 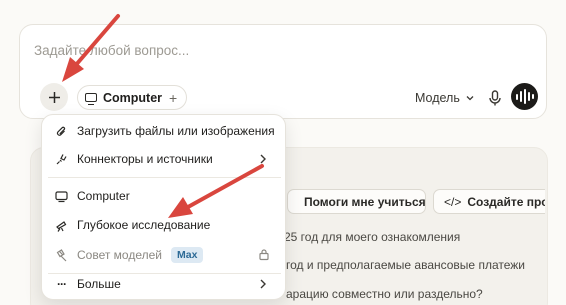 I want to click on menu-item-label: Коннекторы и источники, so click(x=145, y=159).